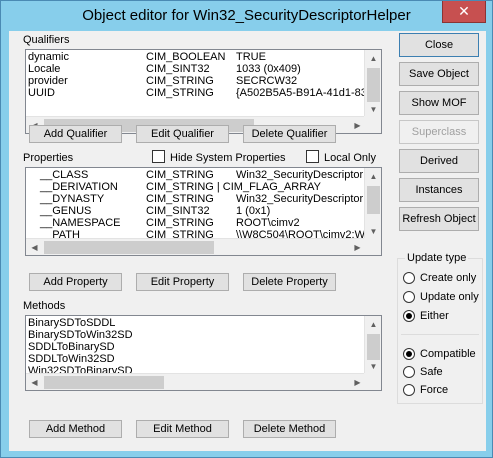 The height and width of the screenshot is (458, 493). Describe the element at coordinates (434, 316) in the screenshot. I see `either-label: Either` at that location.